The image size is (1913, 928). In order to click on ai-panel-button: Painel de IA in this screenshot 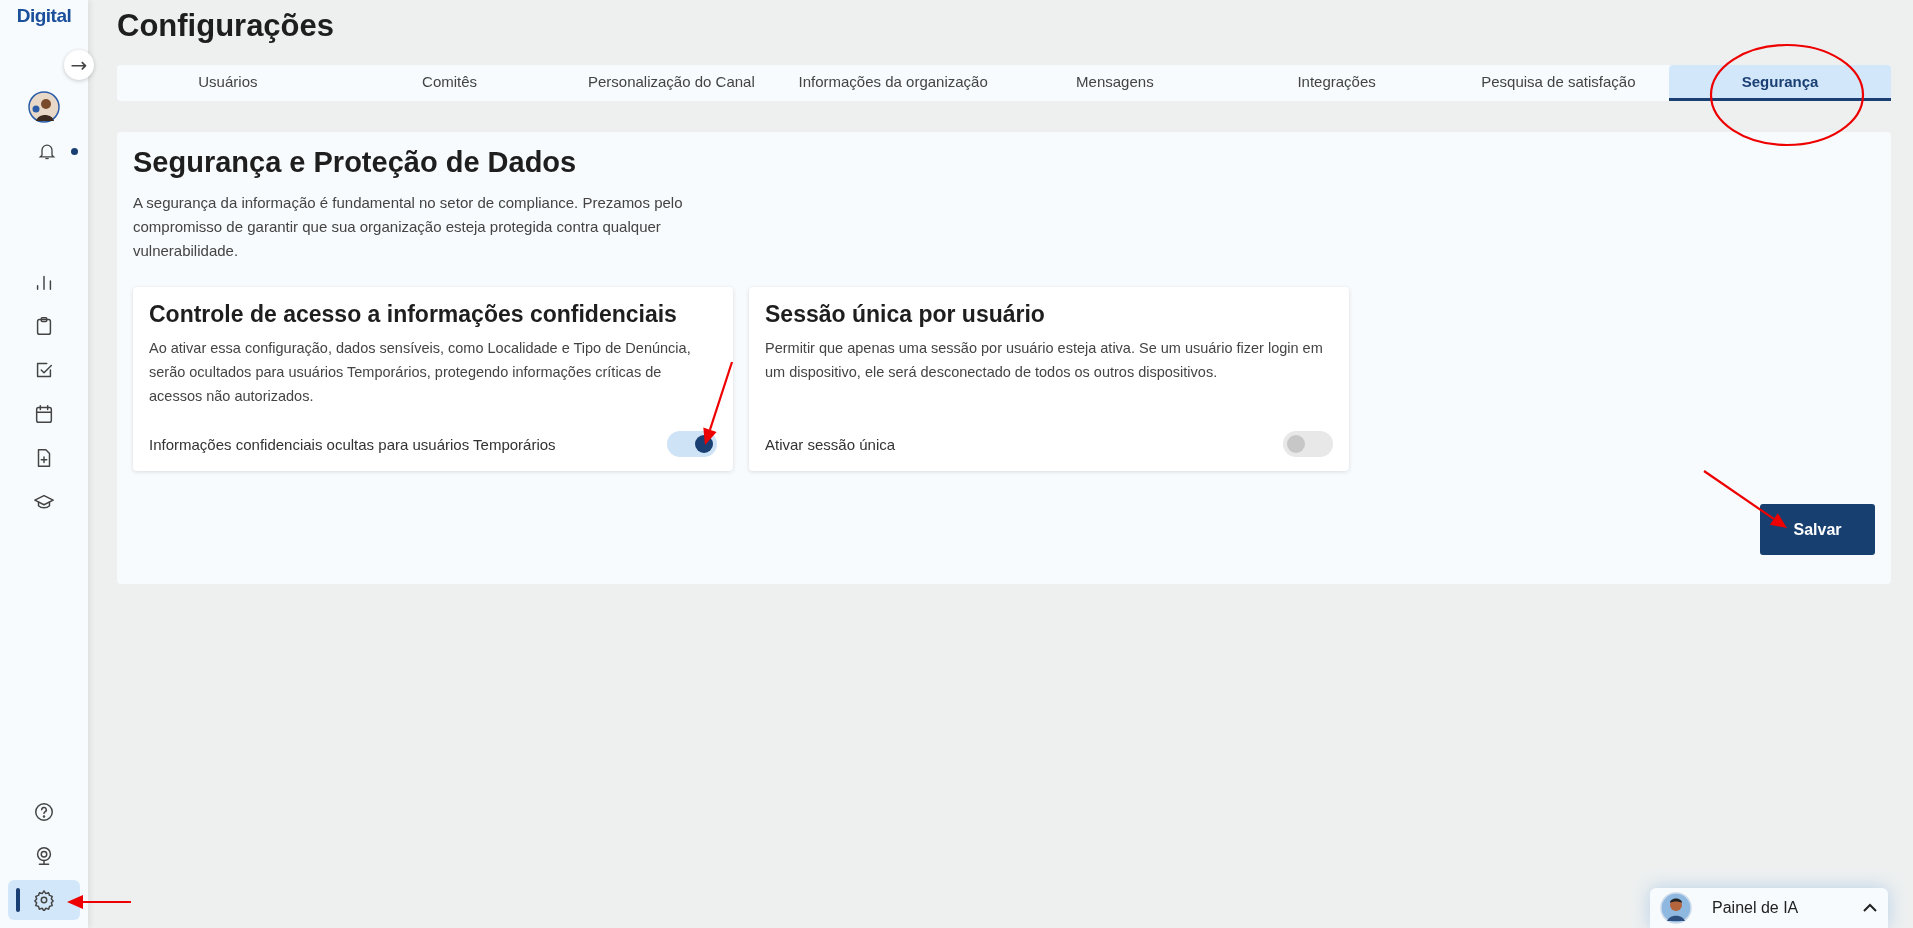, I will do `click(1769, 908)`.